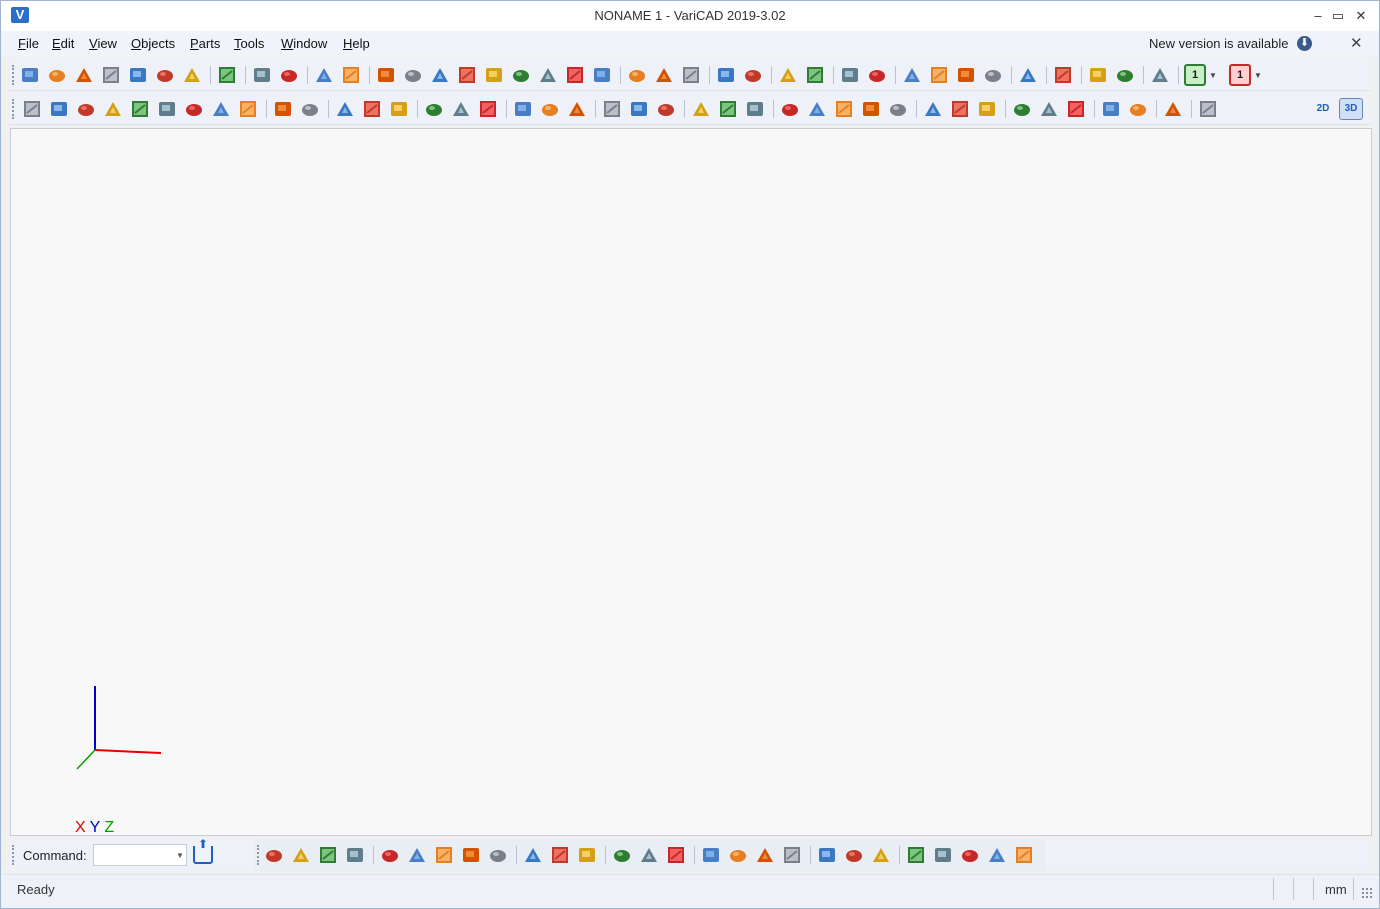  Describe the element at coordinates (790, 109) in the screenshot. I see `solid-query-icon` at that location.